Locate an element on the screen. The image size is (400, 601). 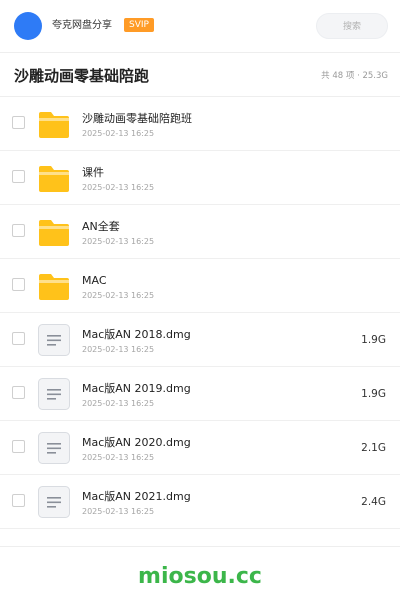
folder-title-bar: 沙雕动画零基础陪跑 共 48 项 · 25.3G is located at coordinates (200, 75).